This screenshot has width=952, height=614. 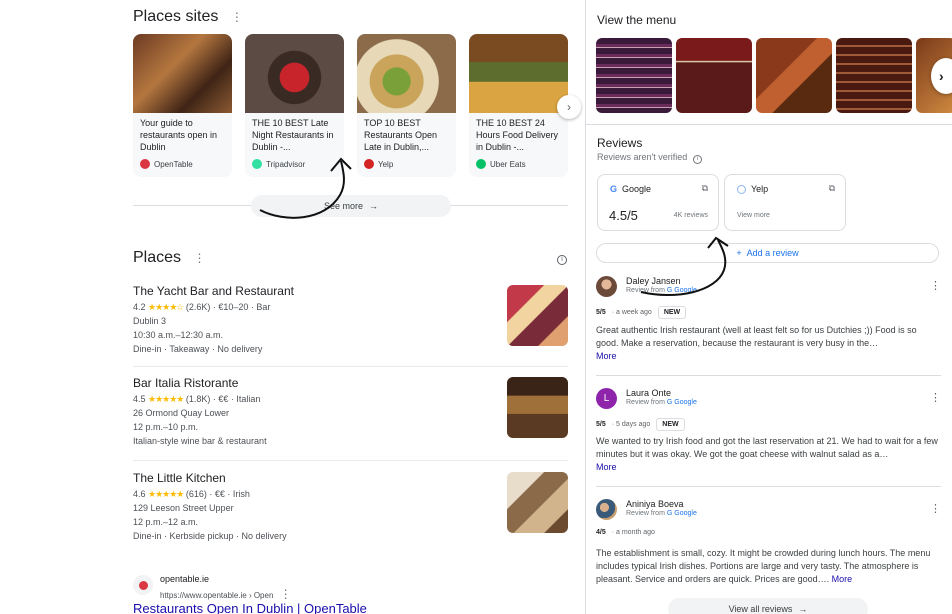 I want to click on result-url-text: https://www.opentable.ie › Open, so click(x=217, y=595).